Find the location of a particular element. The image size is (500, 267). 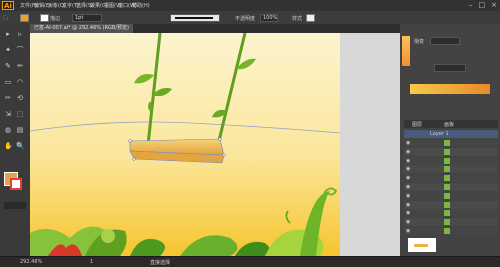

document-tabbar: 已签-AI-007.ai* @ 292.46% (RGB/预览) is located at coordinates (215, 28).